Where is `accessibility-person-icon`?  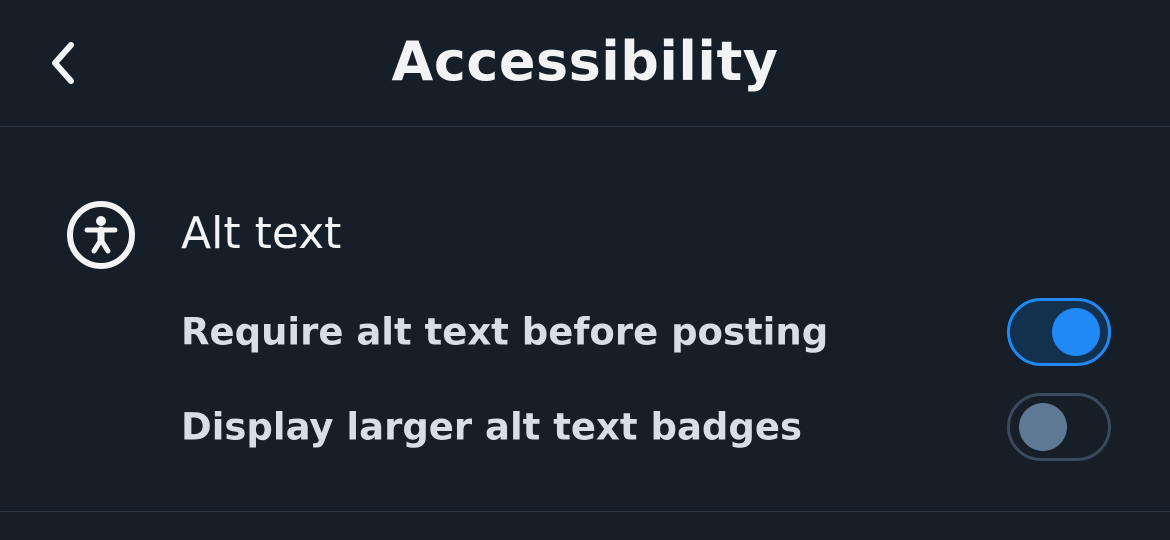 accessibility-person-icon is located at coordinates (101, 235).